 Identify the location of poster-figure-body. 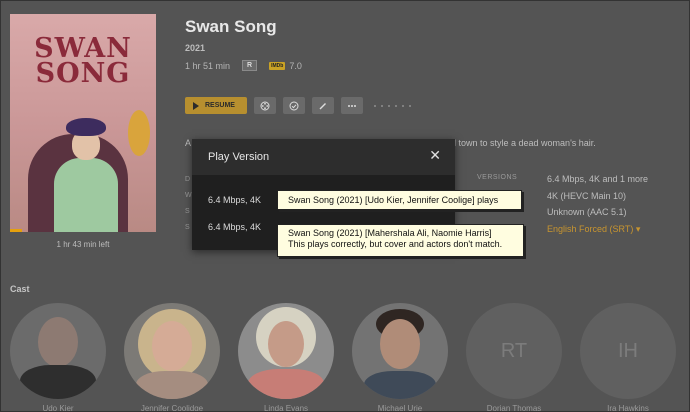
(86, 195).